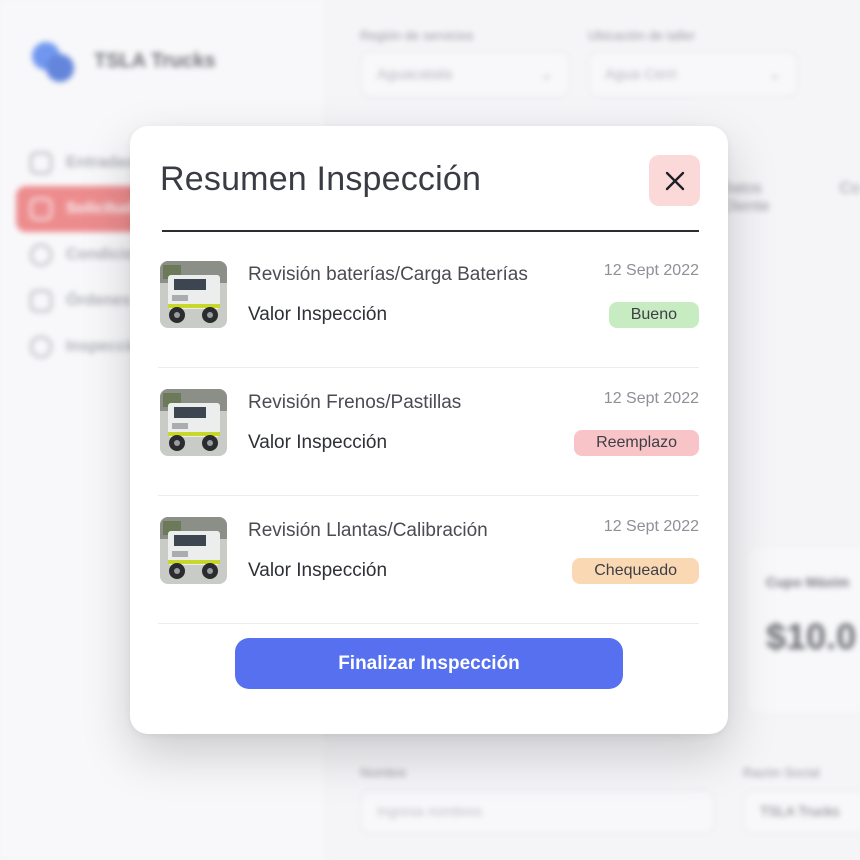 Image resolution: width=860 pixels, height=860 pixels. Describe the element at coordinates (430, 231) in the screenshot. I see `title-divider` at that location.